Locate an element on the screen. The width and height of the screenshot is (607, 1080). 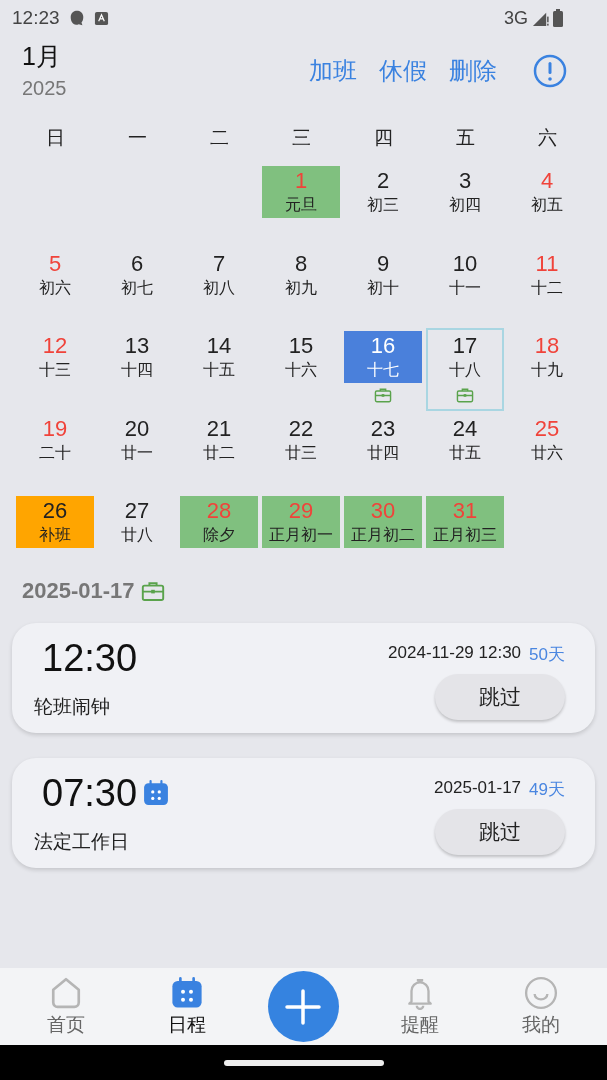
day-cell: 23 廿四 is located at coordinates (383, 452).